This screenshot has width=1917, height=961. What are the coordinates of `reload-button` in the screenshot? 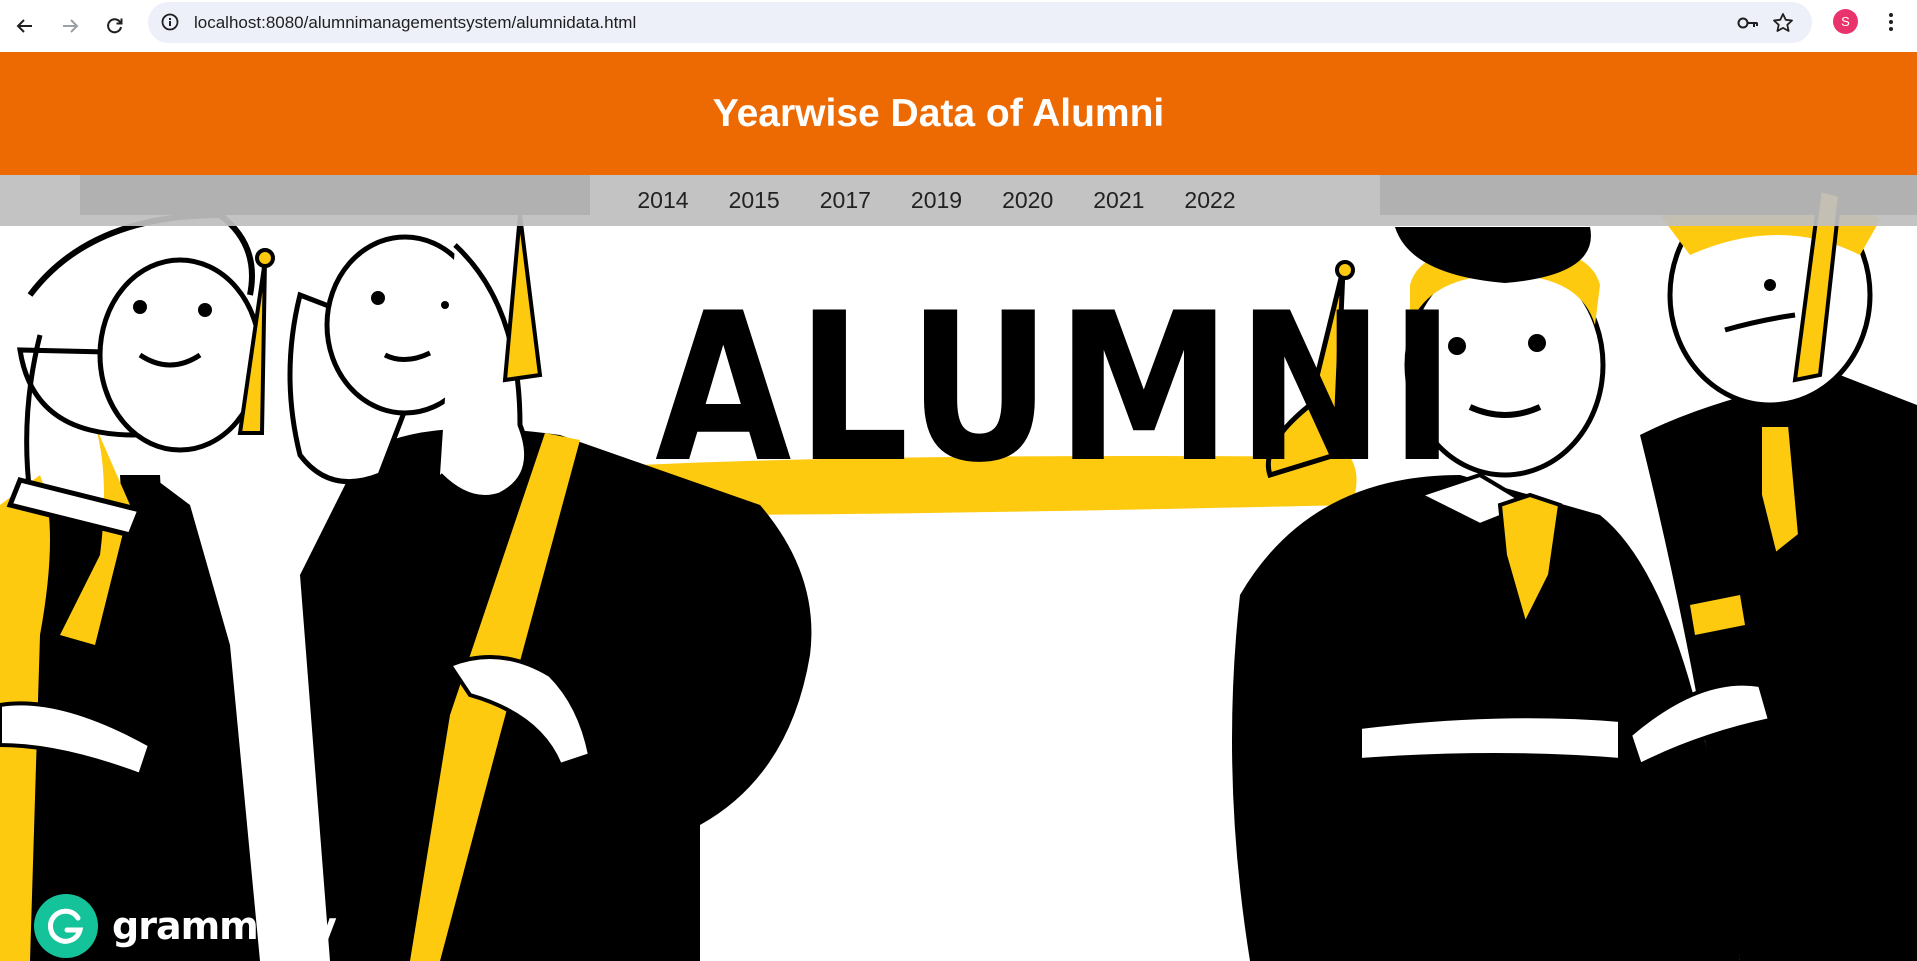 It's located at (115, 26).